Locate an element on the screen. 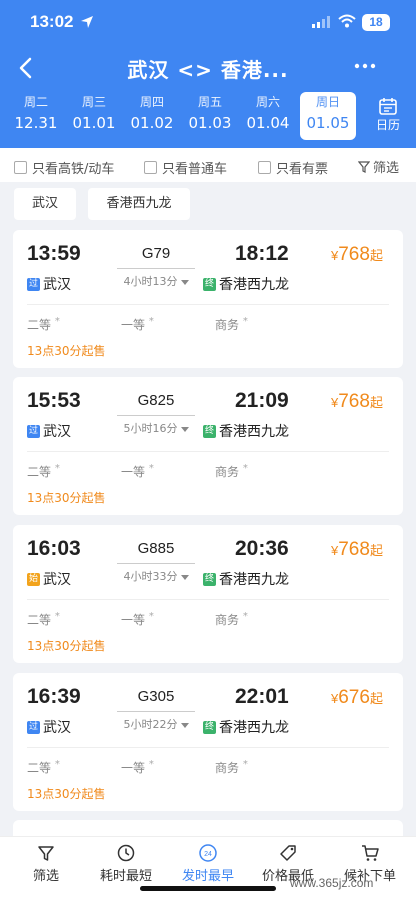  filter-row: 只看高铁/动车 只看普通车 只看有票 筛选 is located at coordinates (208, 165).